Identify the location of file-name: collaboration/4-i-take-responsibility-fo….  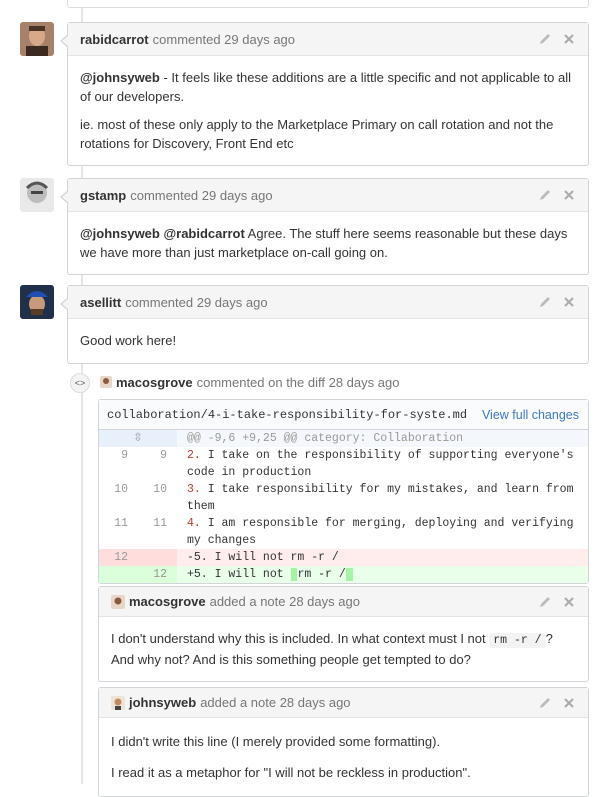
(287, 415).